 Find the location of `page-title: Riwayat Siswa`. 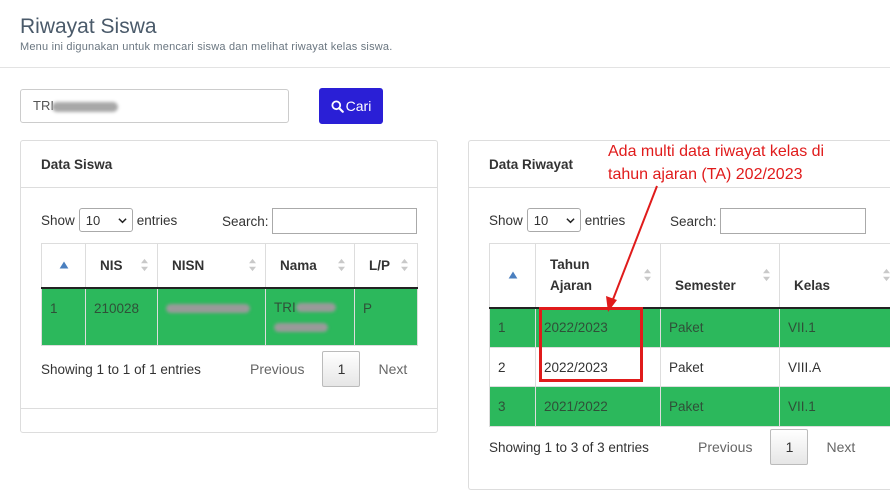

page-title: Riwayat Siswa is located at coordinates (88, 26).